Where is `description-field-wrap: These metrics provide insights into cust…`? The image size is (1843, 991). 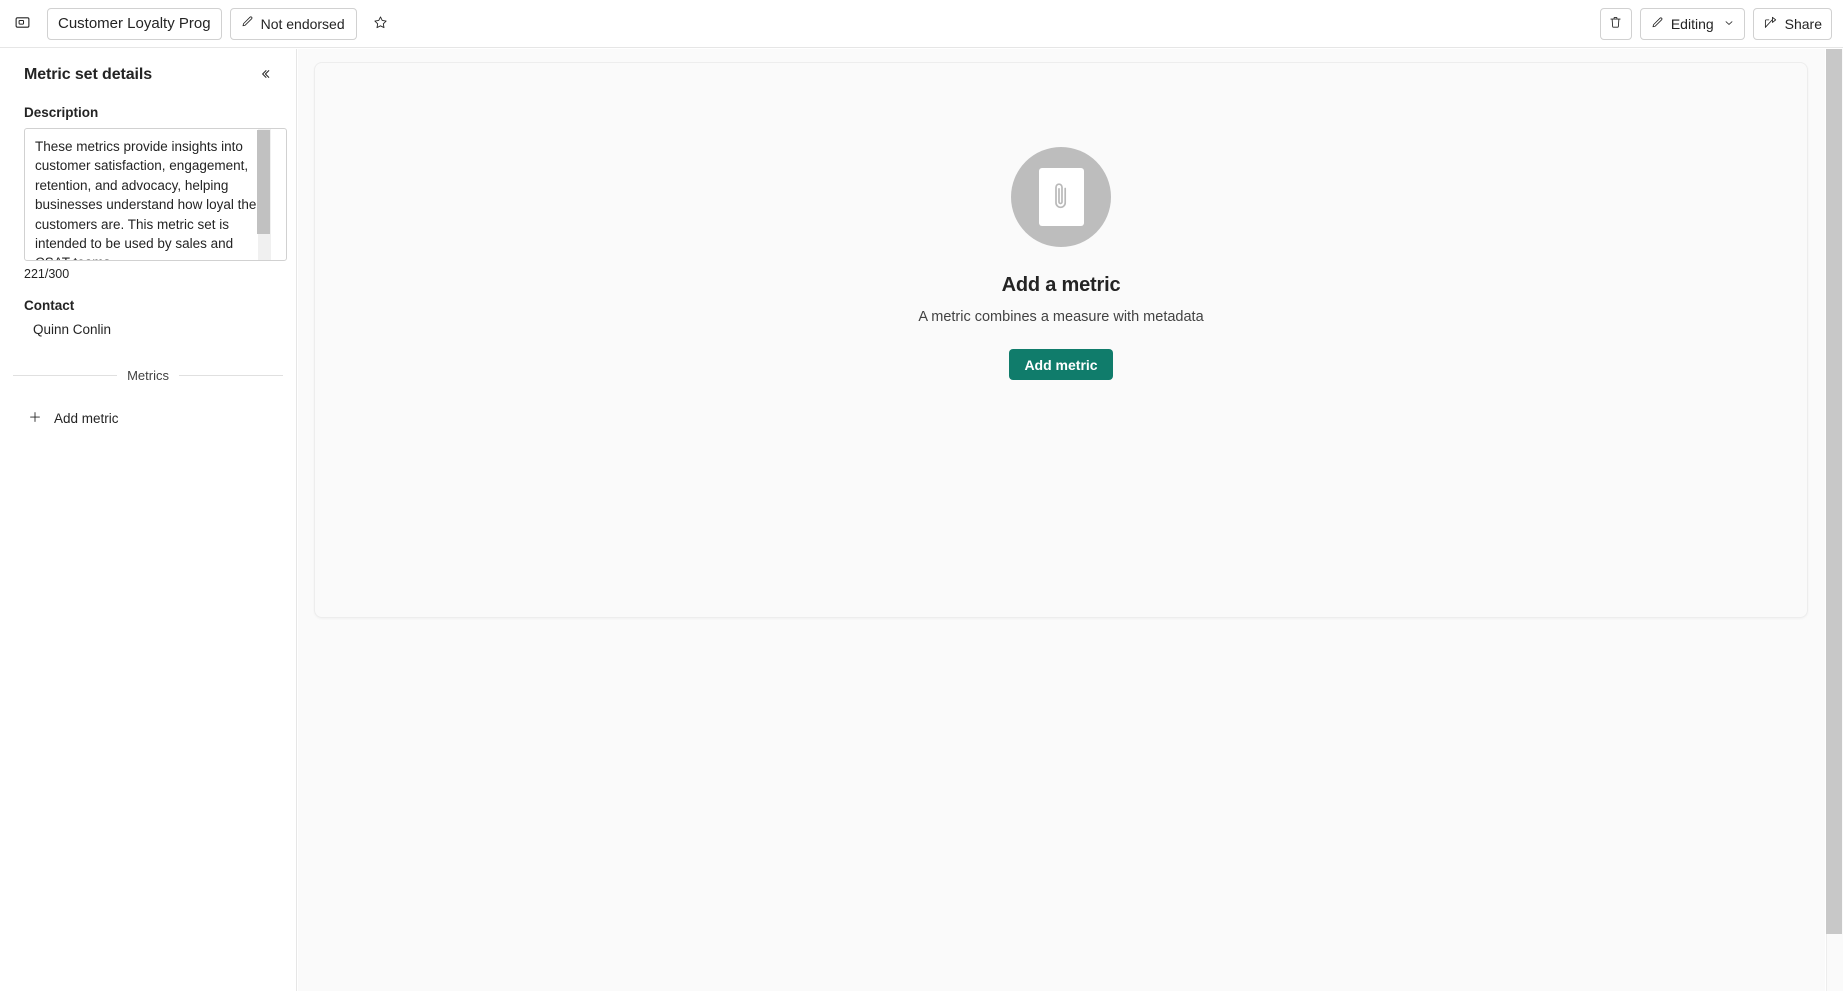
description-field-wrap: These metrics provide insights into cust… is located at coordinates (155, 194).